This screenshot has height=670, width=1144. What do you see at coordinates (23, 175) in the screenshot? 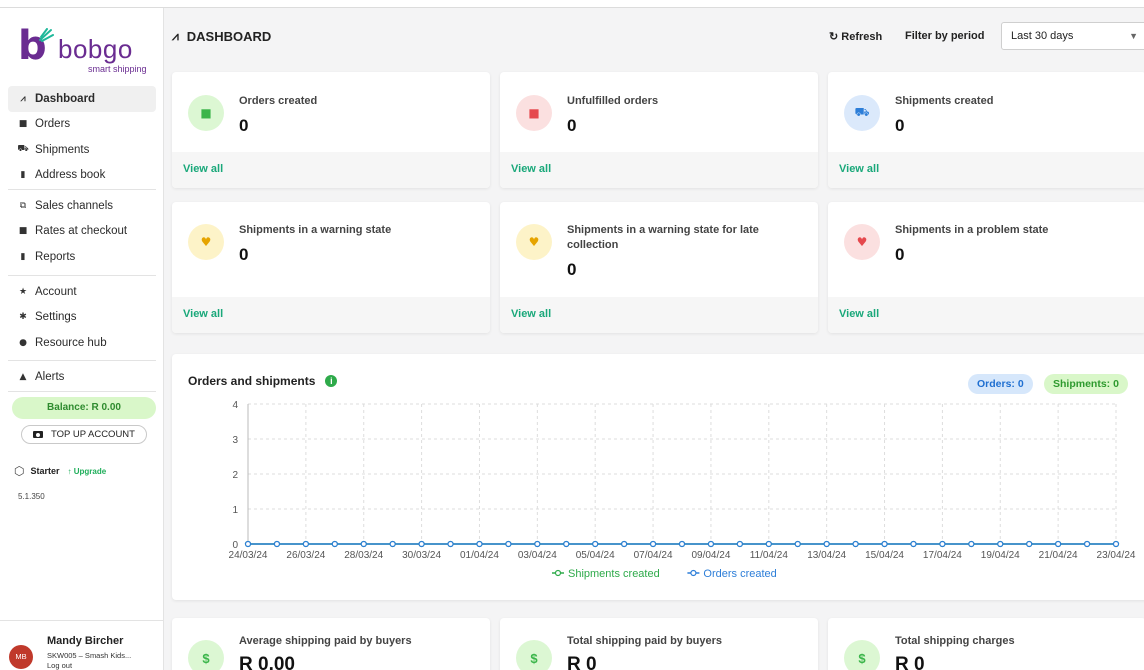
I see `address-book-icon: ▮` at bounding box center [23, 175].